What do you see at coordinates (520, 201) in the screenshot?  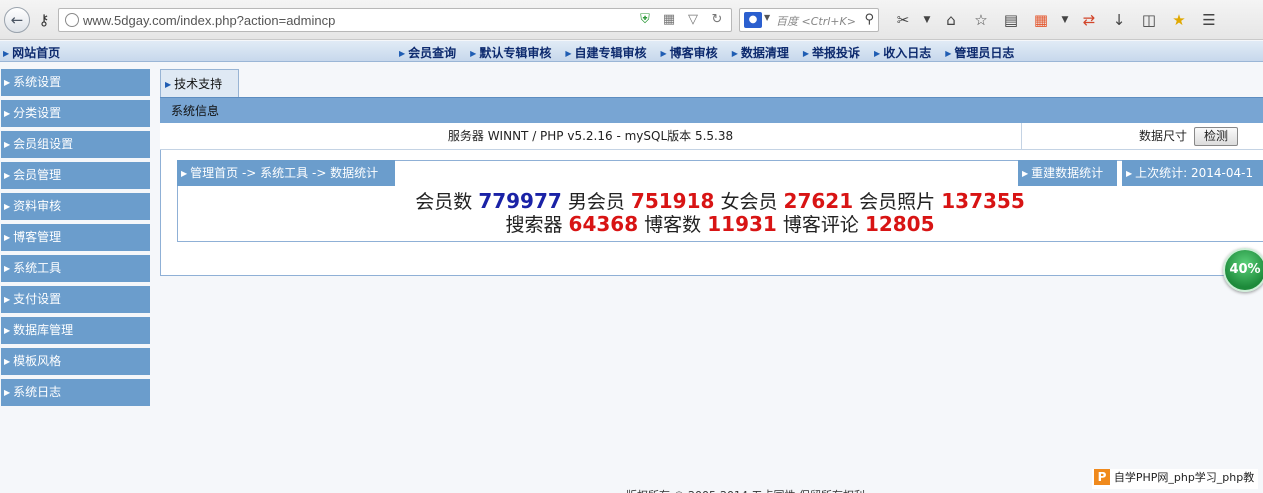 I see `members-count: 779977` at bounding box center [520, 201].